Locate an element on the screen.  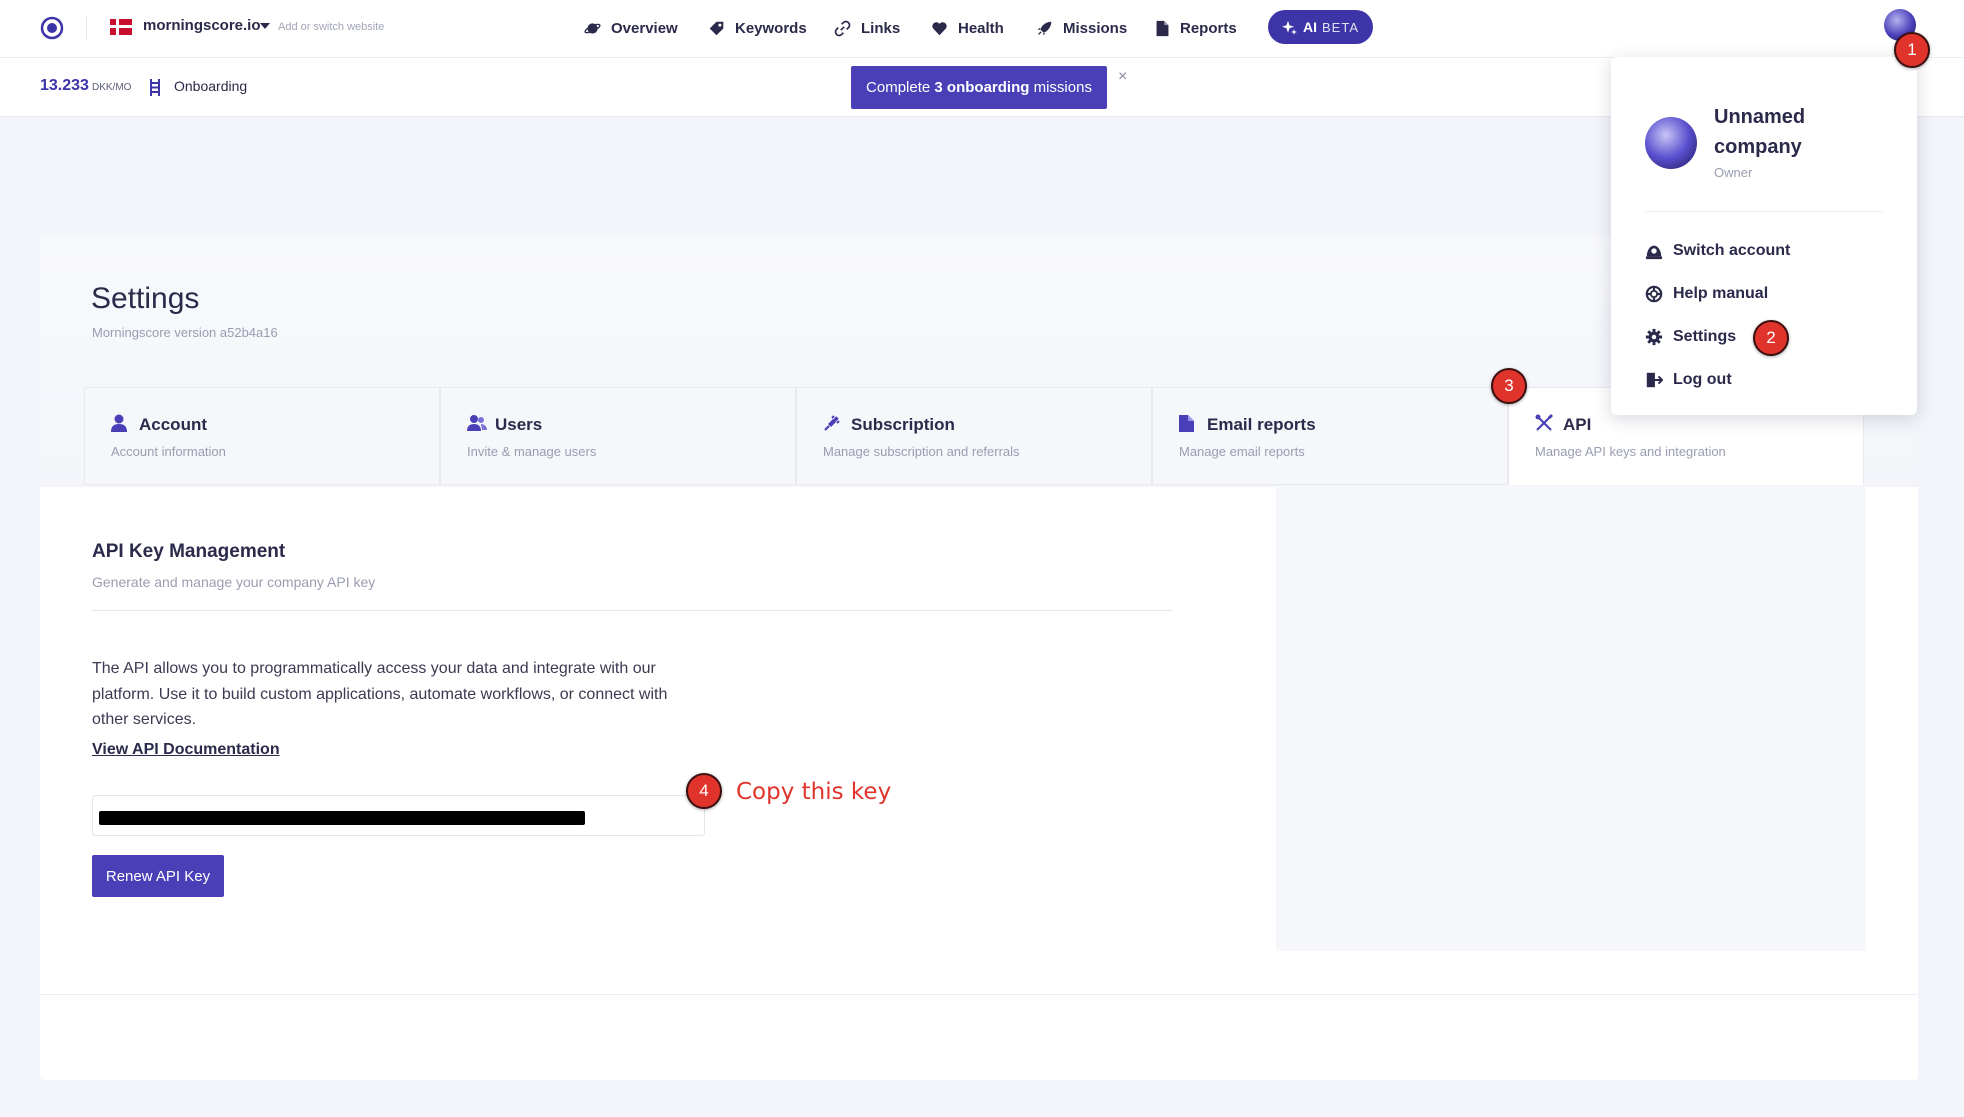
settings-item: Settings is located at coordinates (1690, 337).